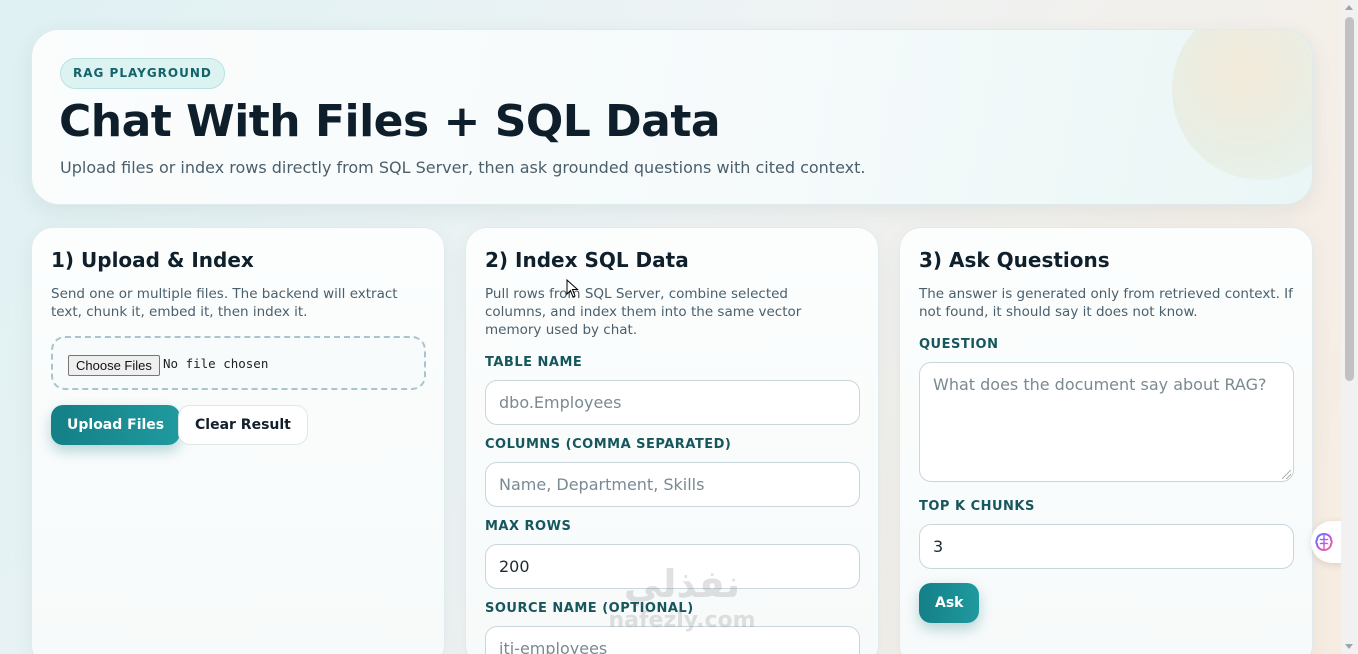 The image size is (1358, 654). Describe the element at coordinates (682, 620) in the screenshot. I see `watermark-latin: nafezly.com` at that location.